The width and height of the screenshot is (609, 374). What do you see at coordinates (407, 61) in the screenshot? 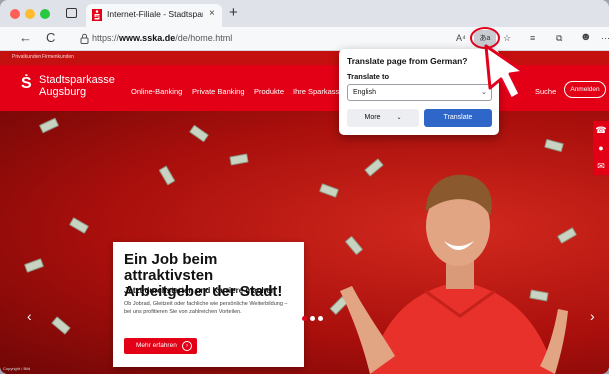
I see `popup-title: Translate page from German?` at bounding box center [407, 61].